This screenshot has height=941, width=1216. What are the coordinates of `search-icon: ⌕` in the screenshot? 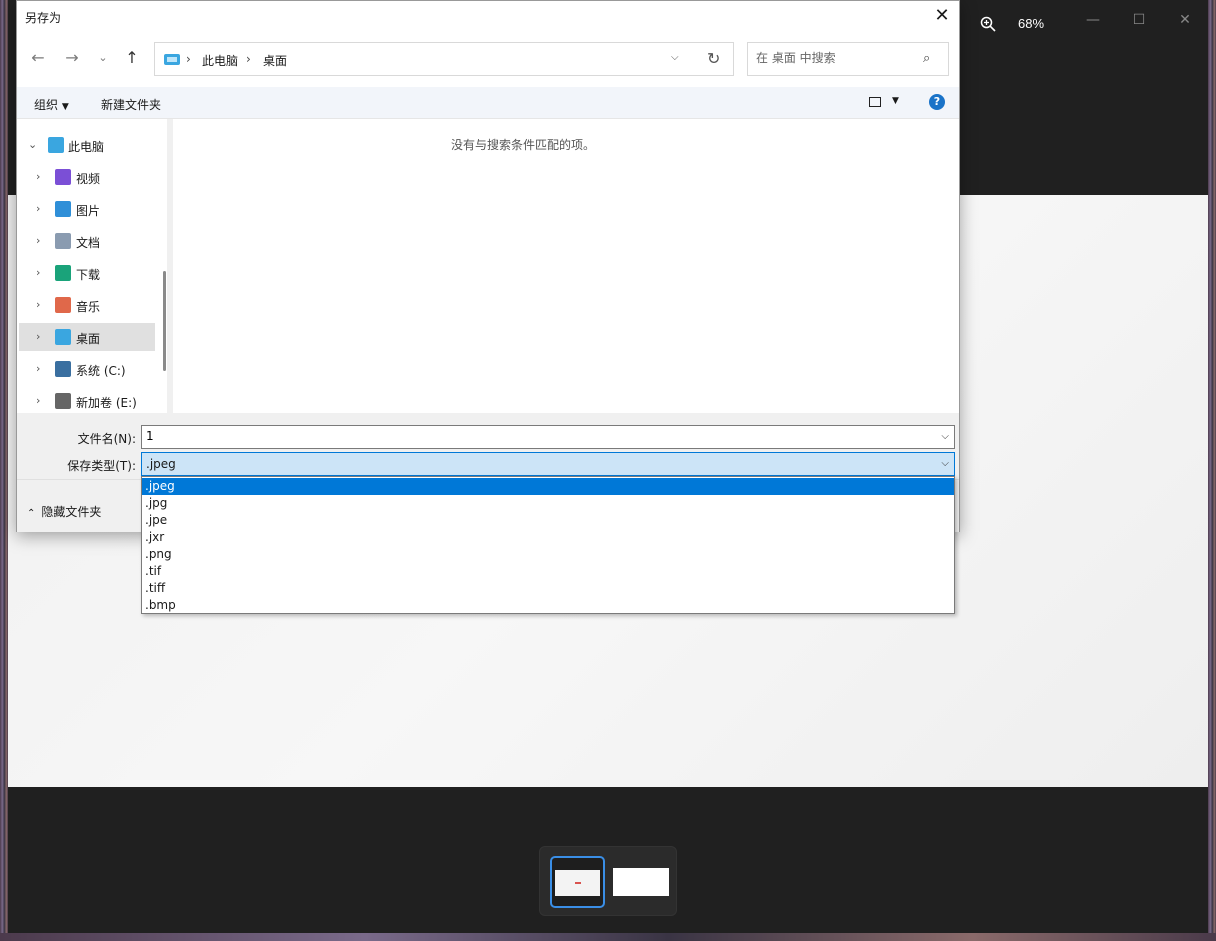 It's located at (926, 58).